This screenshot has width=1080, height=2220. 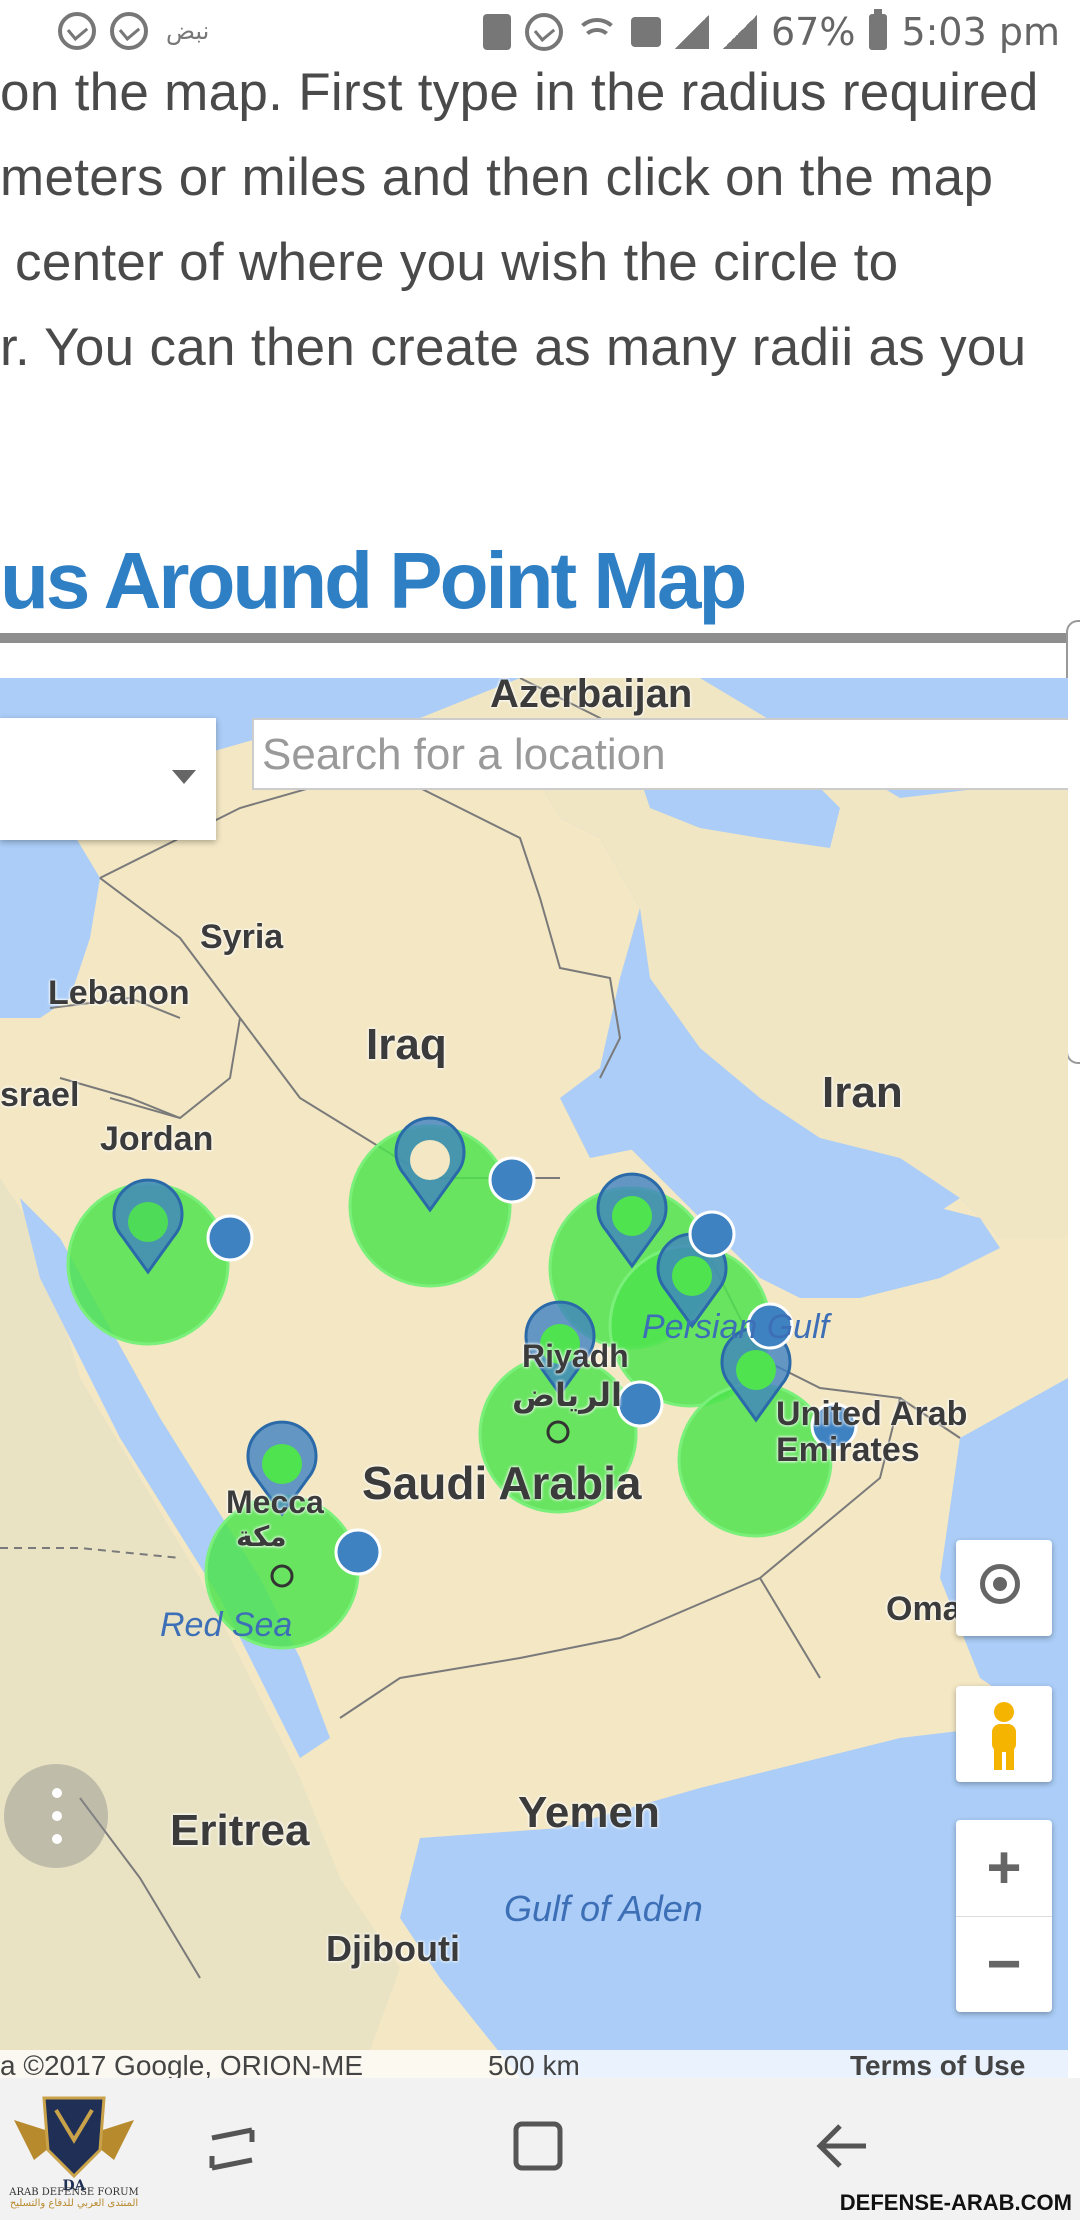 I want to click on map-label-jordan: Jordan, so click(x=157, y=1139).